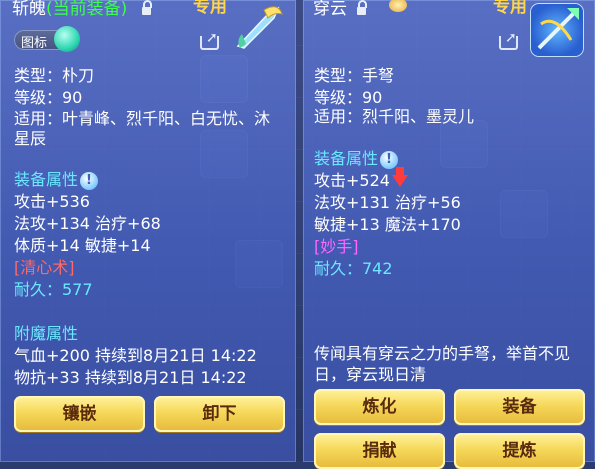 Image resolution: width=595 pixels, height=469 pixels. Describe the element at coordinates (330, 9) in the screenshot. I see `item-name: 穿云` at that location.